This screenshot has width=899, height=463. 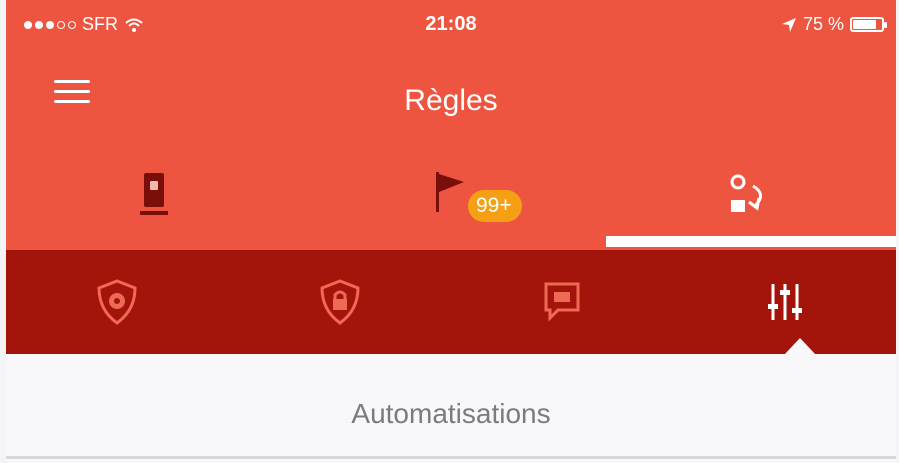 I want to click on tab-device, so click(x=154, y=197).